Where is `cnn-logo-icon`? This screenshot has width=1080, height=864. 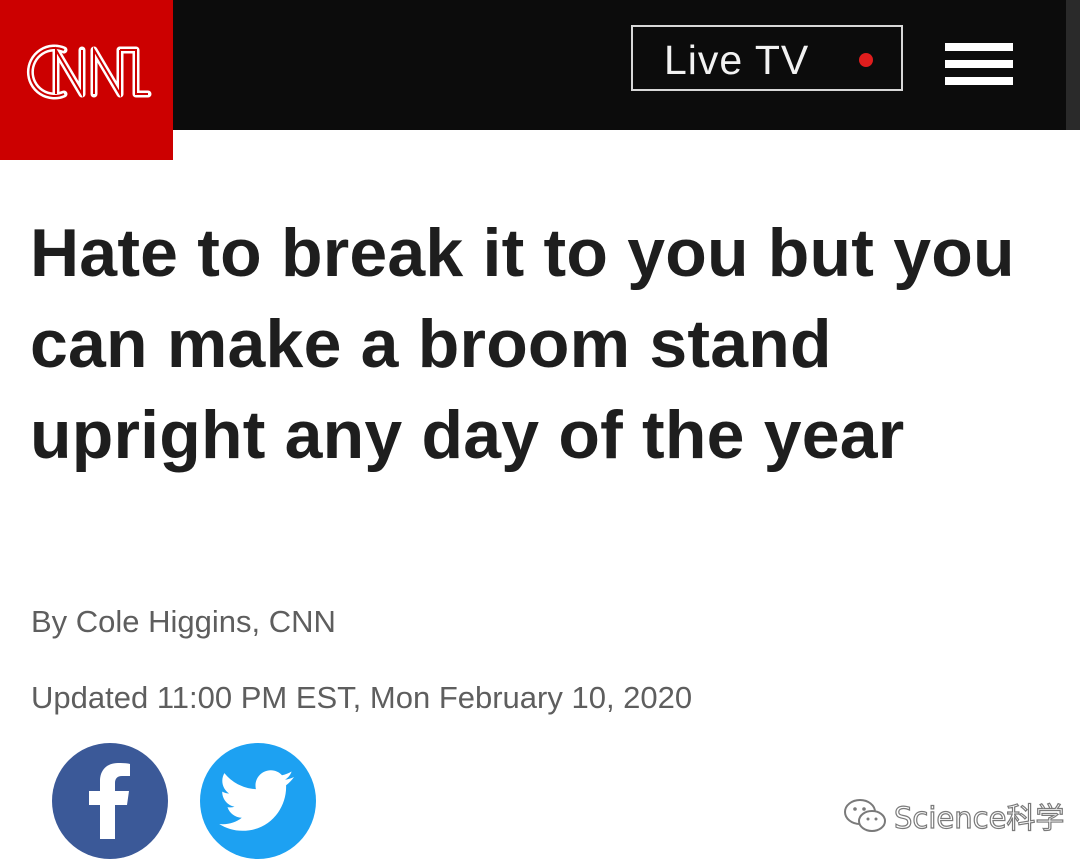
cnn-logo-icon is located at coordinates (89, 72).